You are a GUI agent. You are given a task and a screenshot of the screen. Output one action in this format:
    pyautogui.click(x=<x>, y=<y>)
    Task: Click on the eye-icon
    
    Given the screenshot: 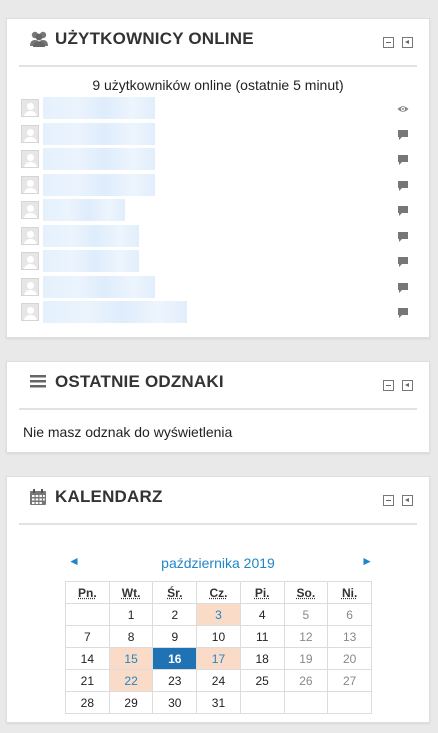 What is the action you would take?
    pyautogui.click(x=403, y=108)
    